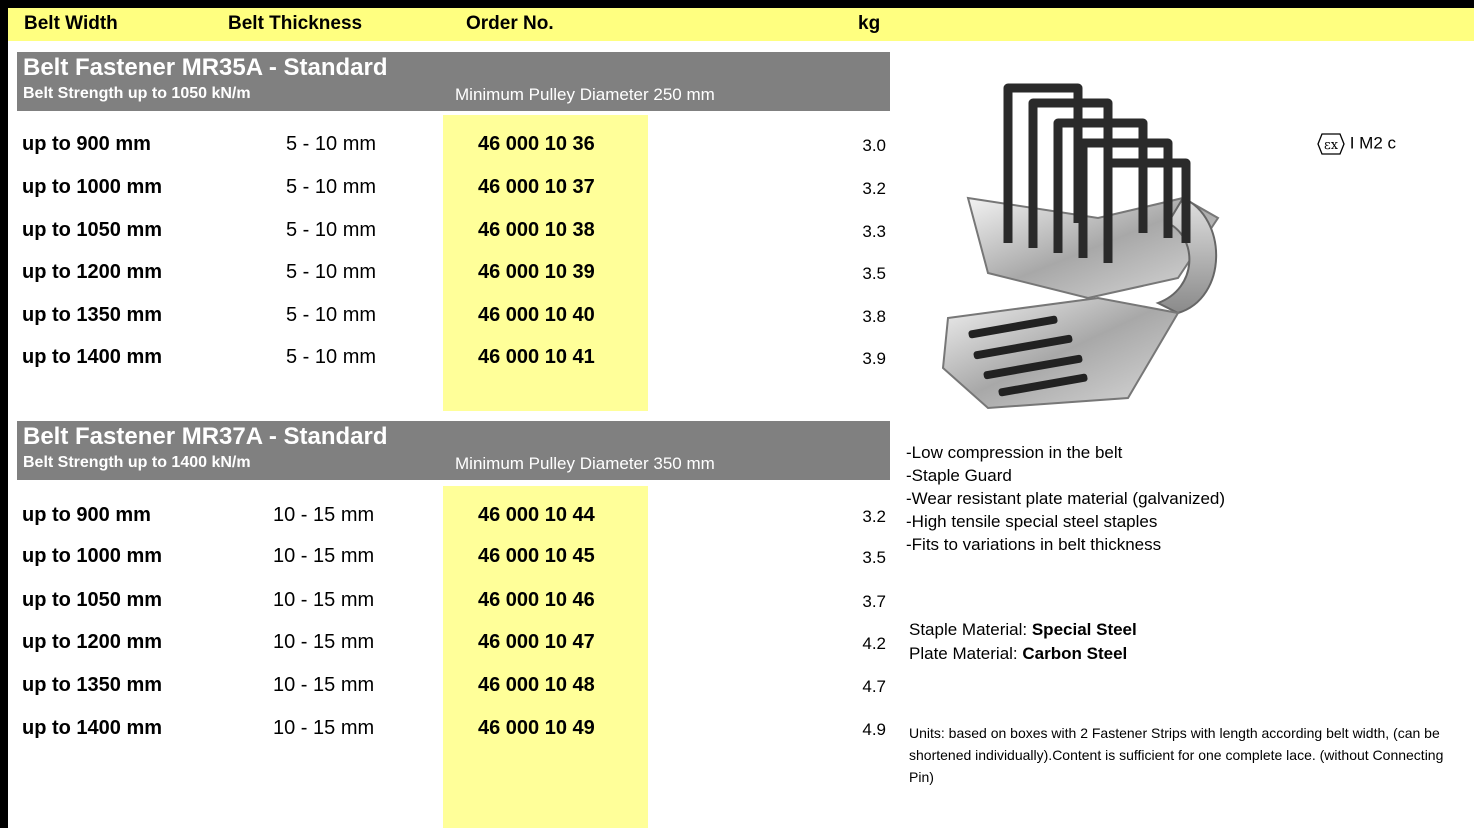  I want to click on list-item: -Staple Guard, so click(959, 475).